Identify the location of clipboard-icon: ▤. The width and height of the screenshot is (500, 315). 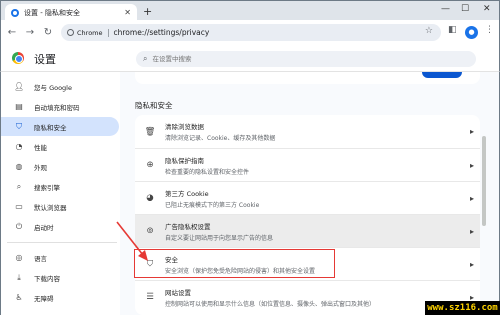
(19, 106).